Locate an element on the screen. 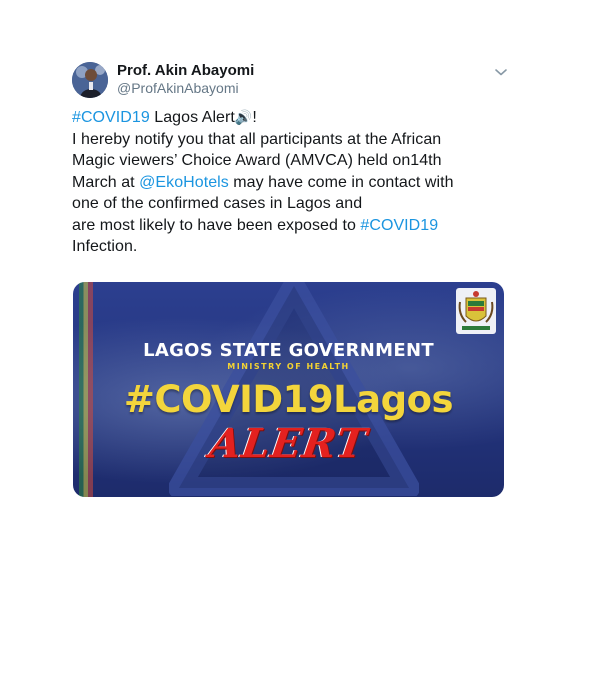  lagos-coat-of-arms-icon is located at coordinates (476, 311).